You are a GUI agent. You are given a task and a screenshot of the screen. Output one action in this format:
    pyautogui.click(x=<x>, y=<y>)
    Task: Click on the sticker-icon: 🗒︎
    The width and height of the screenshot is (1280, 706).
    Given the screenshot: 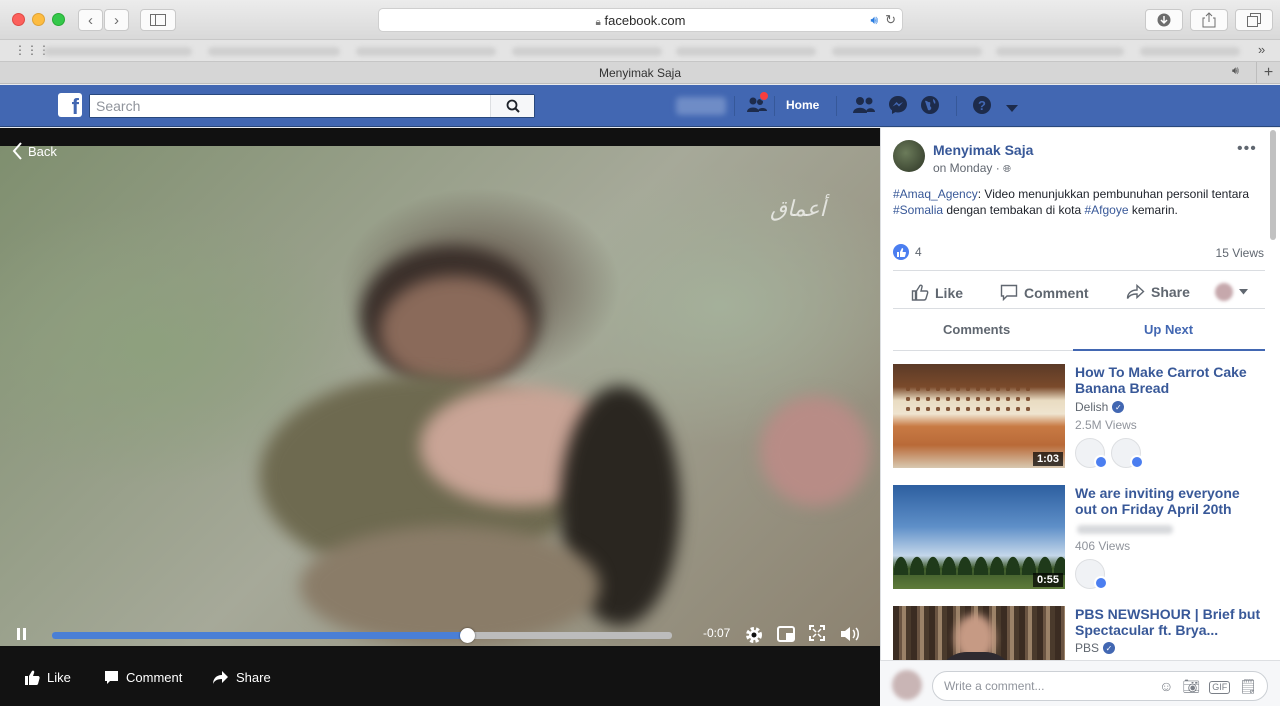 What is the action you would take?
    pyautogui.click(x=1248, y=686)
    